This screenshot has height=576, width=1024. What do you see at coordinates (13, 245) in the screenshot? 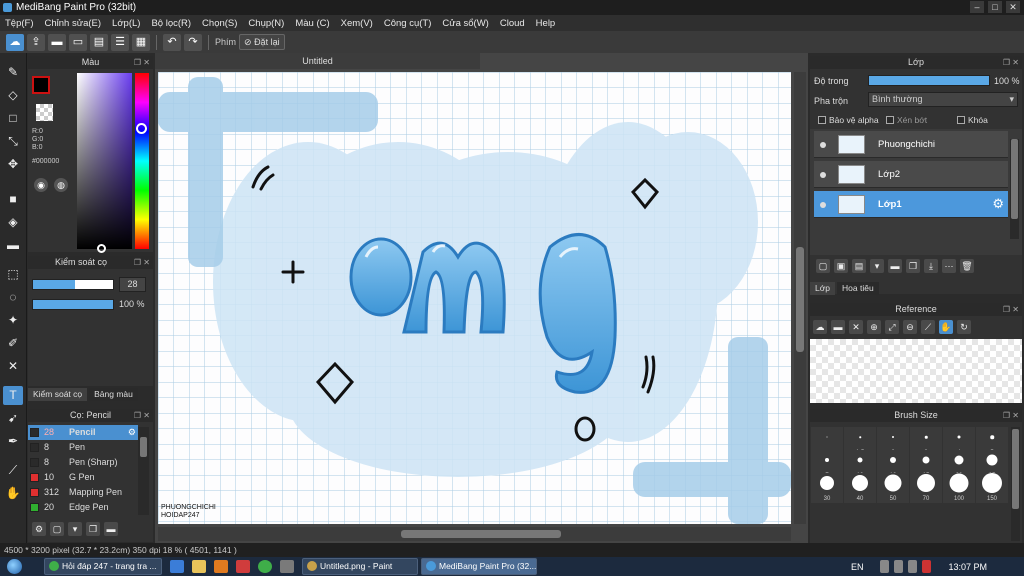
I see `gradient-tool-icon: ▬` at bounding box center [13, 245].